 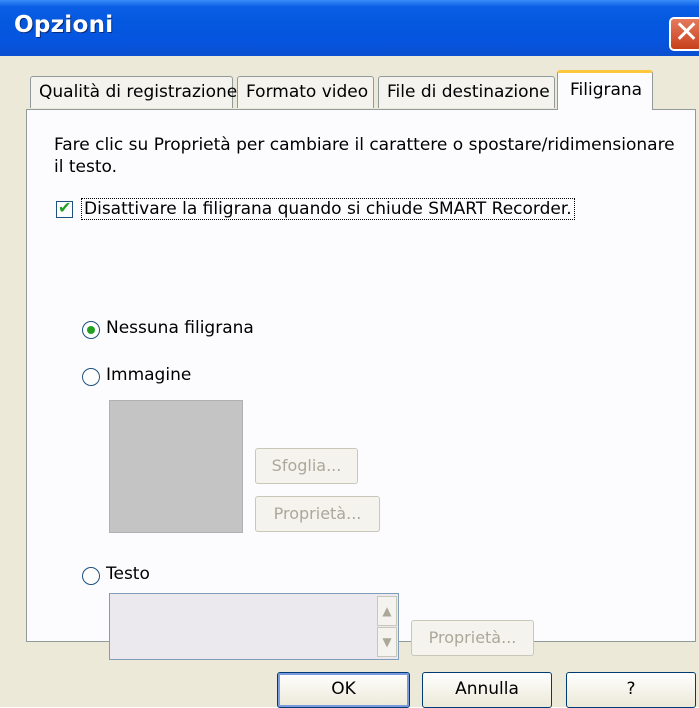 What do you see at coordinates (176, 466) in the screenshot?
I see `image-preview` at bounding box center [176, 466].